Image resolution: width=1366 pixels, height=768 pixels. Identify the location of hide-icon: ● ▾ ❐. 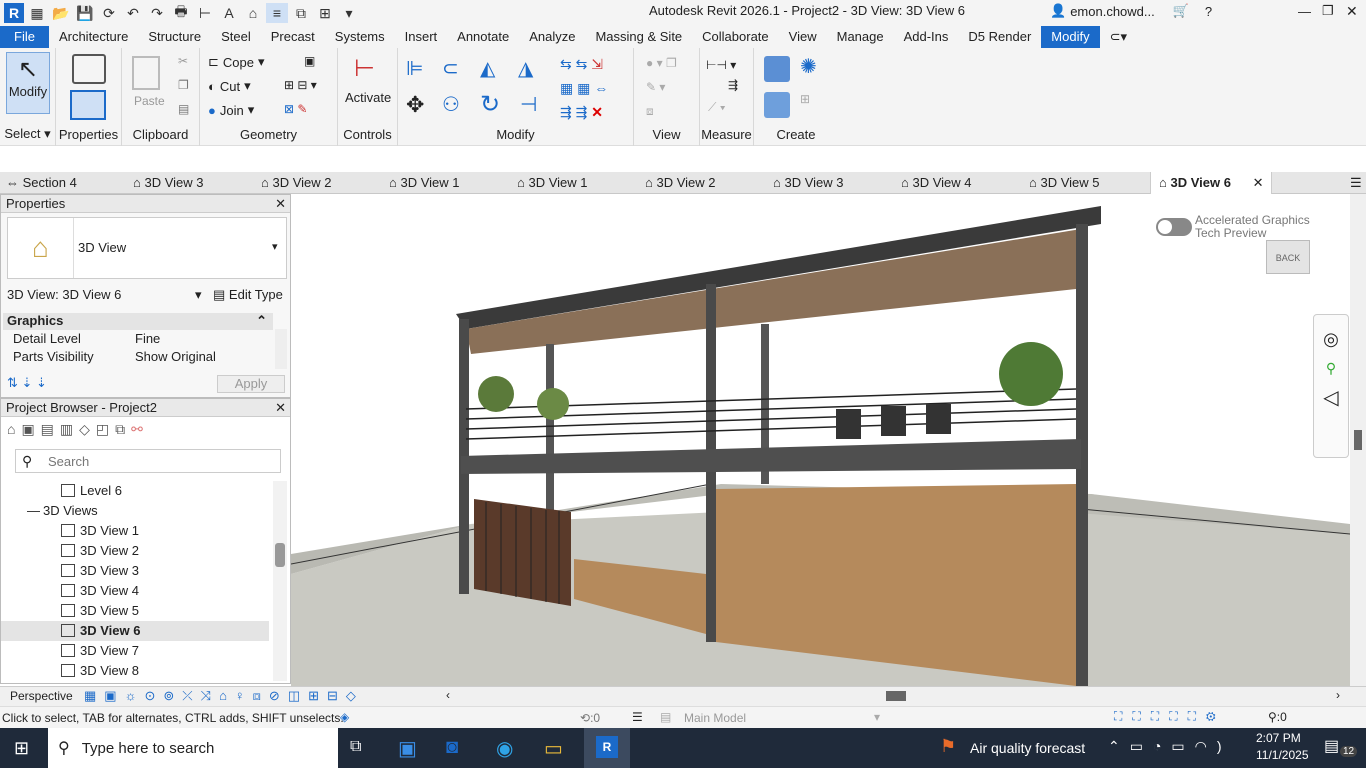
(661, 63).